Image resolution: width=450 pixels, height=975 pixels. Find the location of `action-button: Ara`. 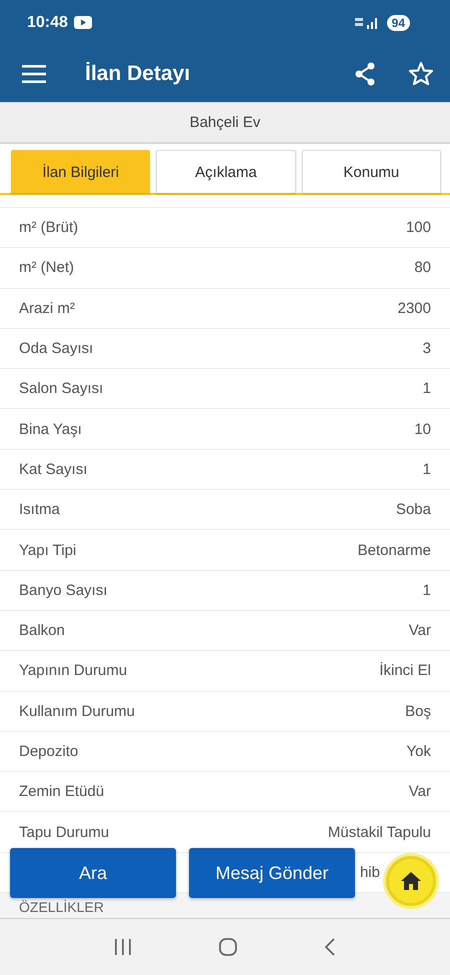

action-button: Ara is located at coordinates (93, 873).